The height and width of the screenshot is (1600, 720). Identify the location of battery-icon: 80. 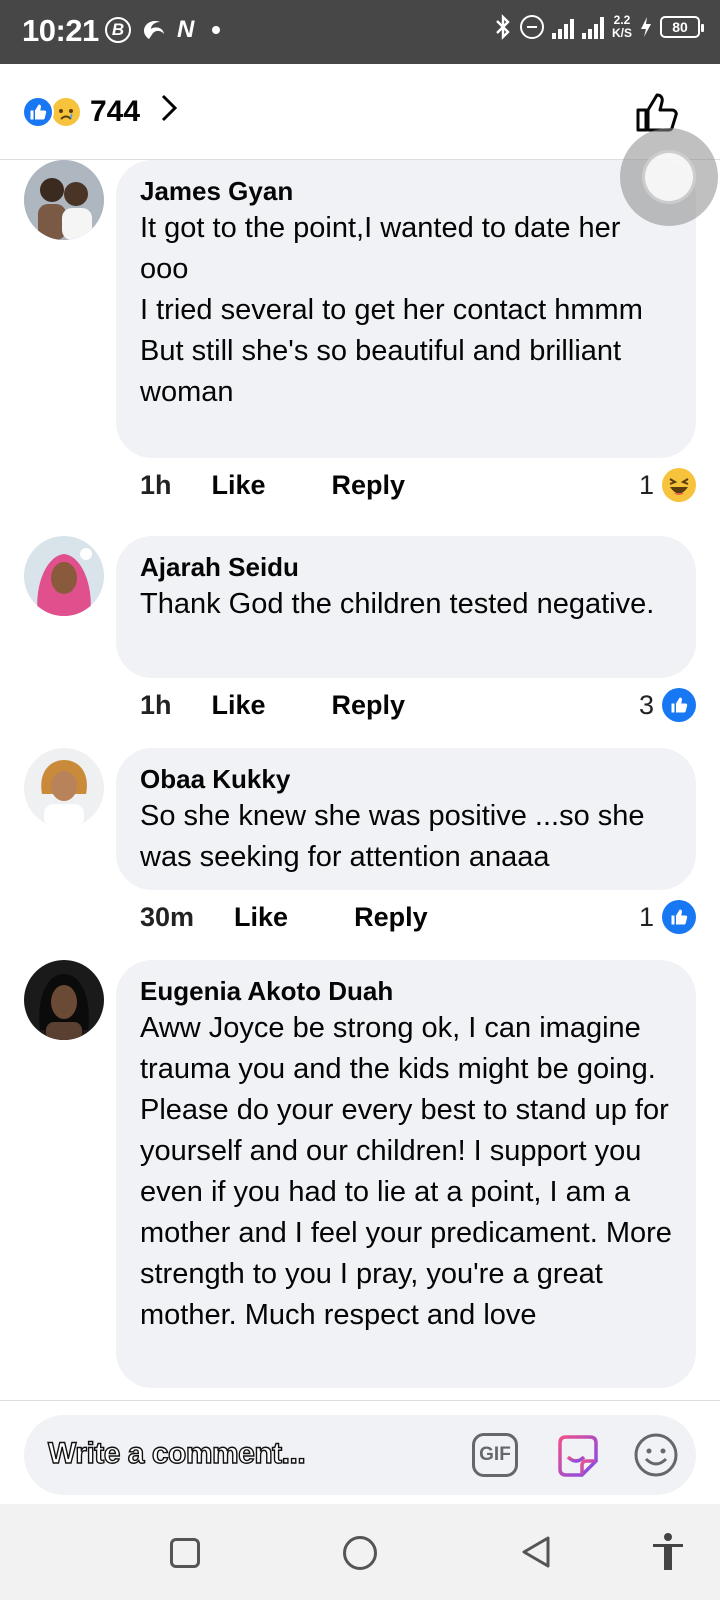
(682, 27).